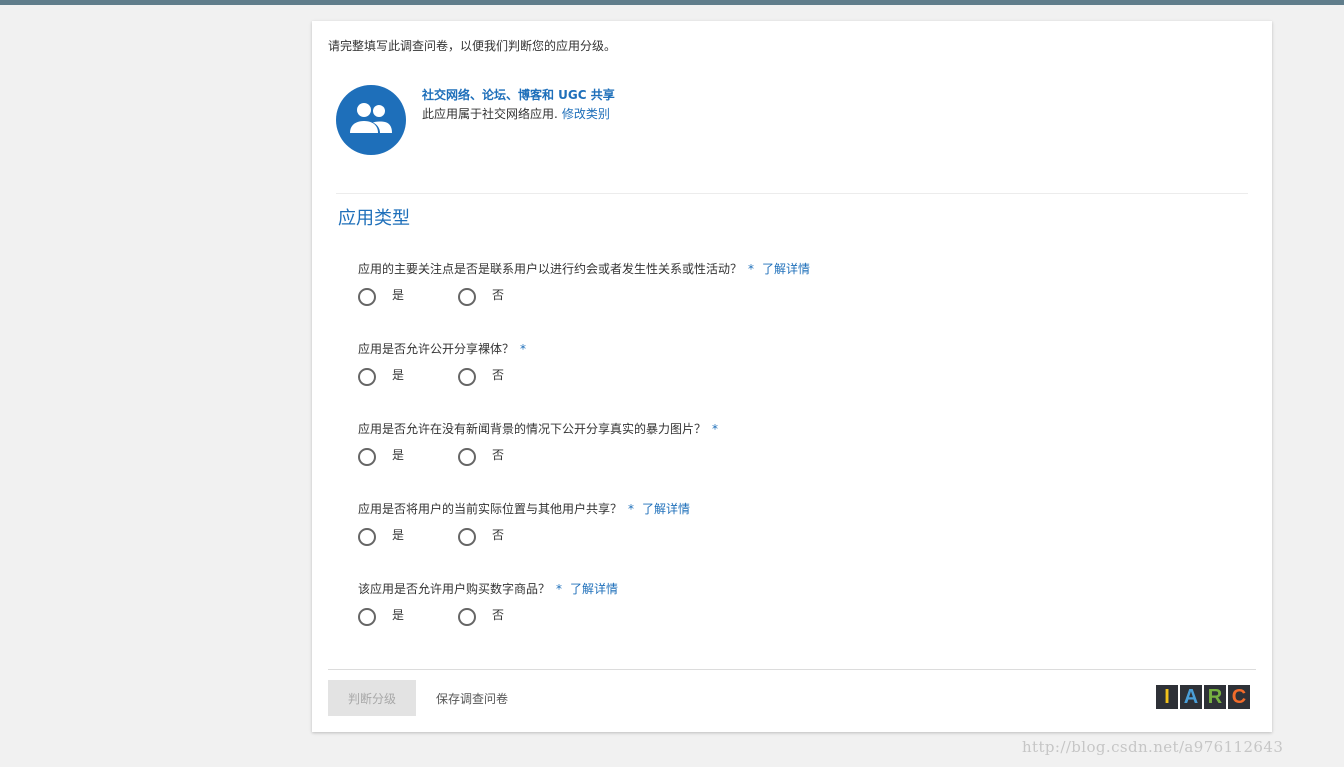 The height and width of the screenshot is (767, 1344). Describe the element at coordinates (792, 193) in the screenshot. I see `section-divider` at that location.